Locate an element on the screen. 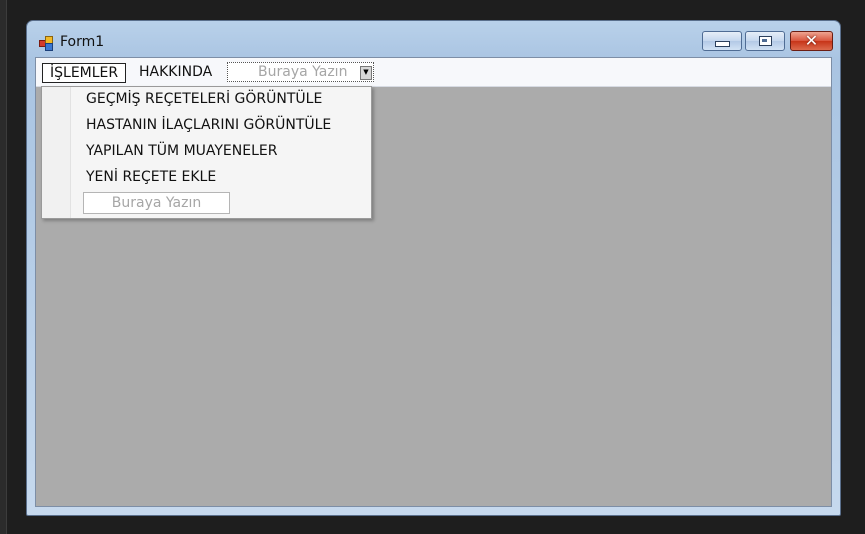 This screenshot has height=534, width=865. maximize-button is located at coordinates (765, 41).